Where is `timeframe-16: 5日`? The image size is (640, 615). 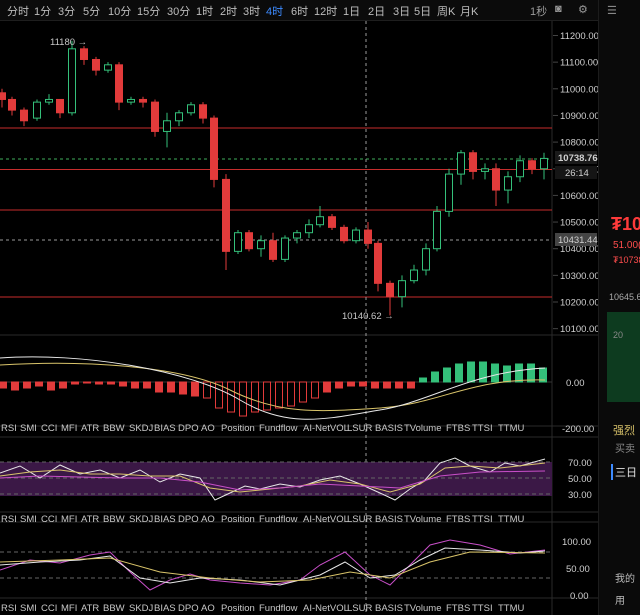
timeframe-16: 5日 is located at coordinates (422, 11).